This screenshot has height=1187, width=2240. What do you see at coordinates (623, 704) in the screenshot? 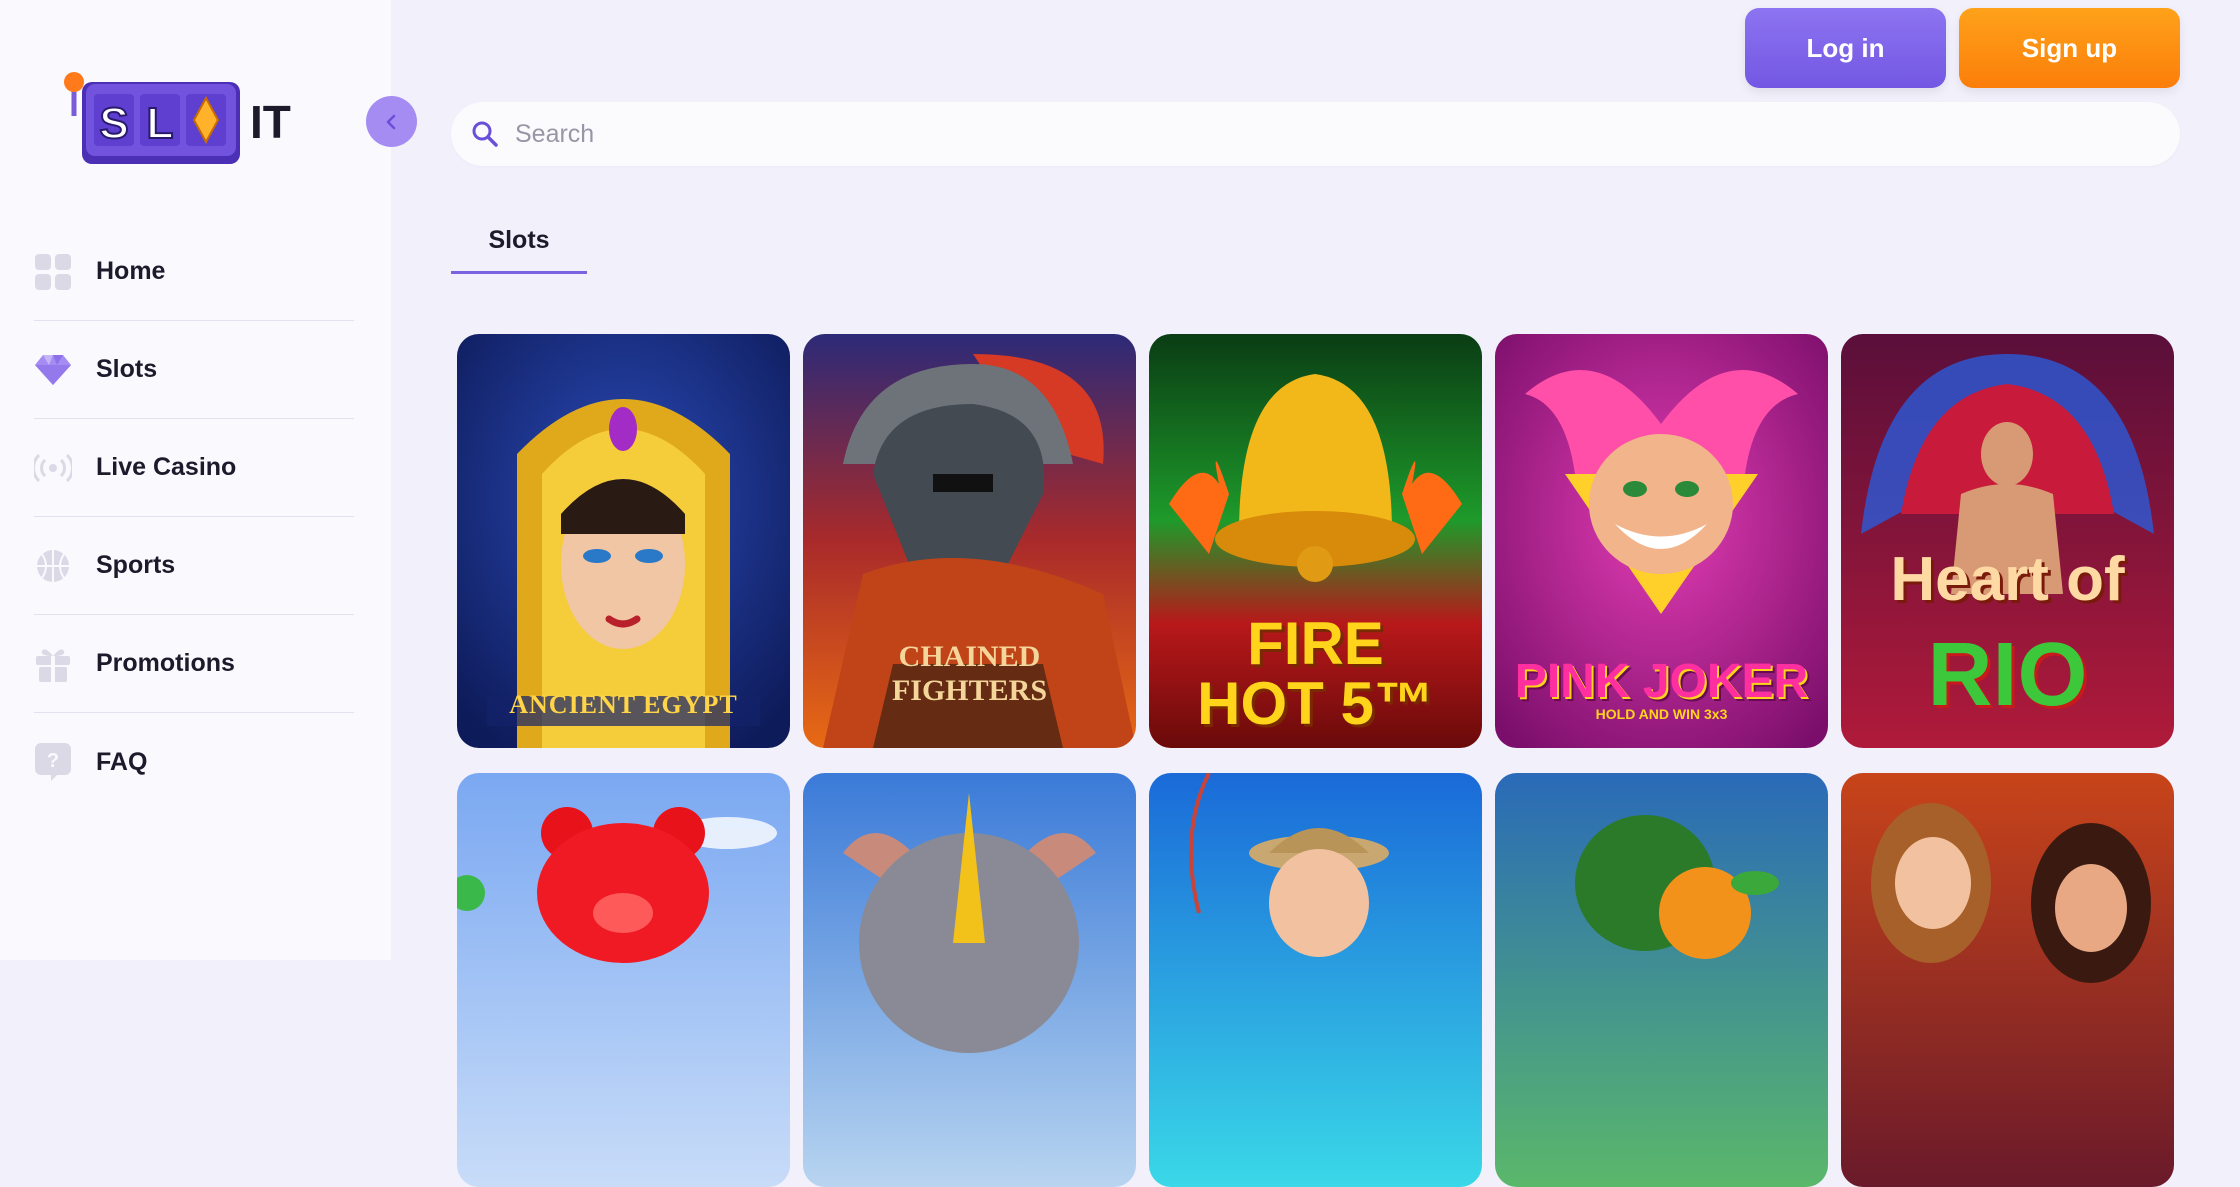
I see `game-title: ANCIENT EGYPT` at bounding box center [623, 704].